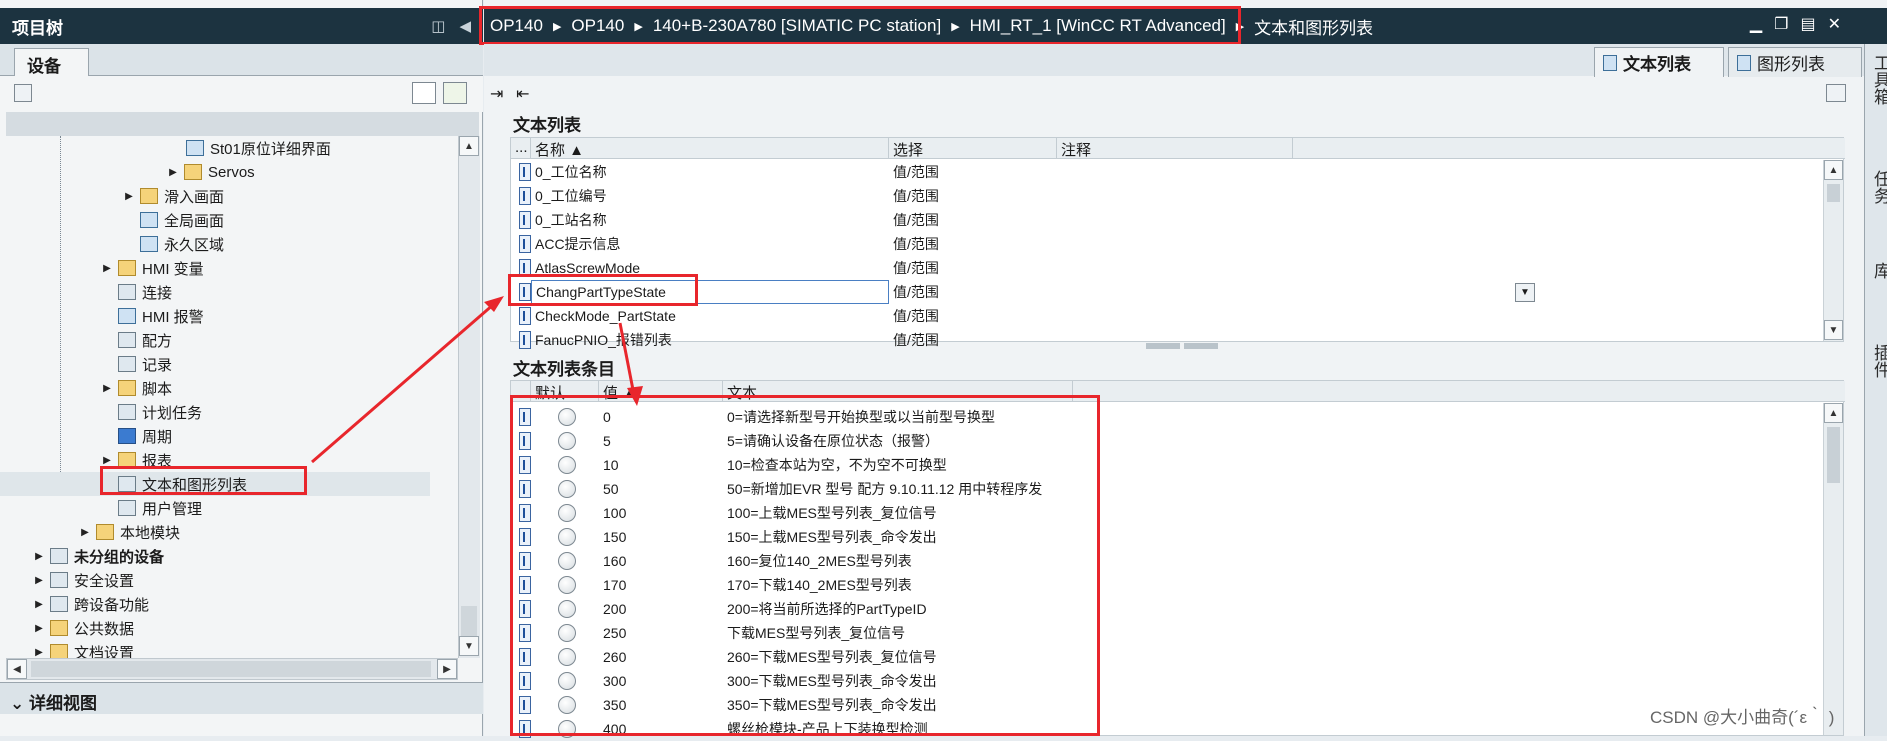 This screenshot has width=1887, height=741. I want to click on side-tab-addins: 插件, so click(1877, 361).